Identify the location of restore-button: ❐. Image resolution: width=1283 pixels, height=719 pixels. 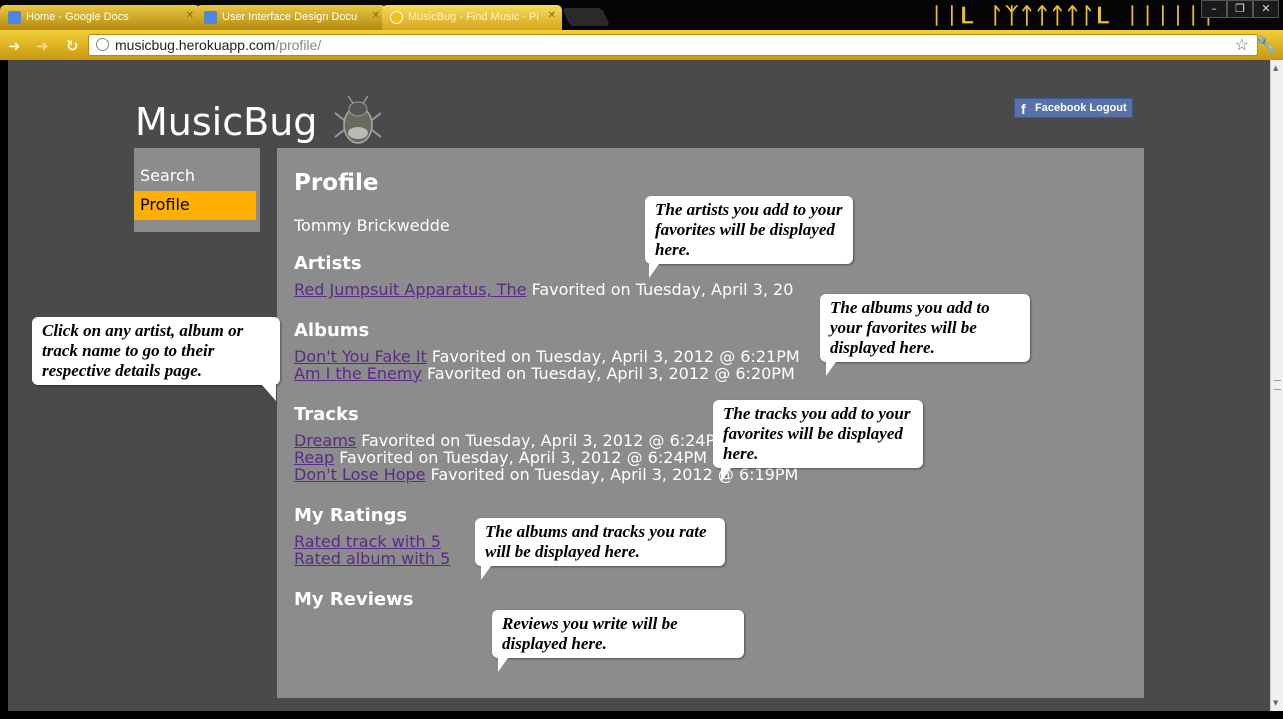
(1240, 9).